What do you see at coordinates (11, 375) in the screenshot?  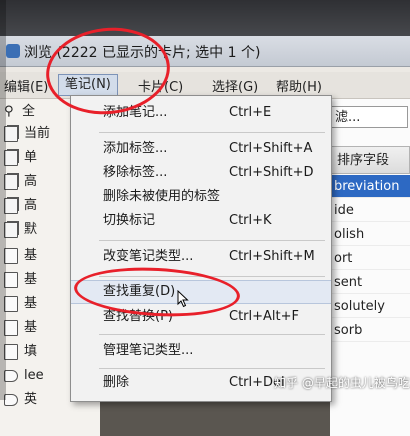 I see `tag-icon` at bounding box center [11, 375].